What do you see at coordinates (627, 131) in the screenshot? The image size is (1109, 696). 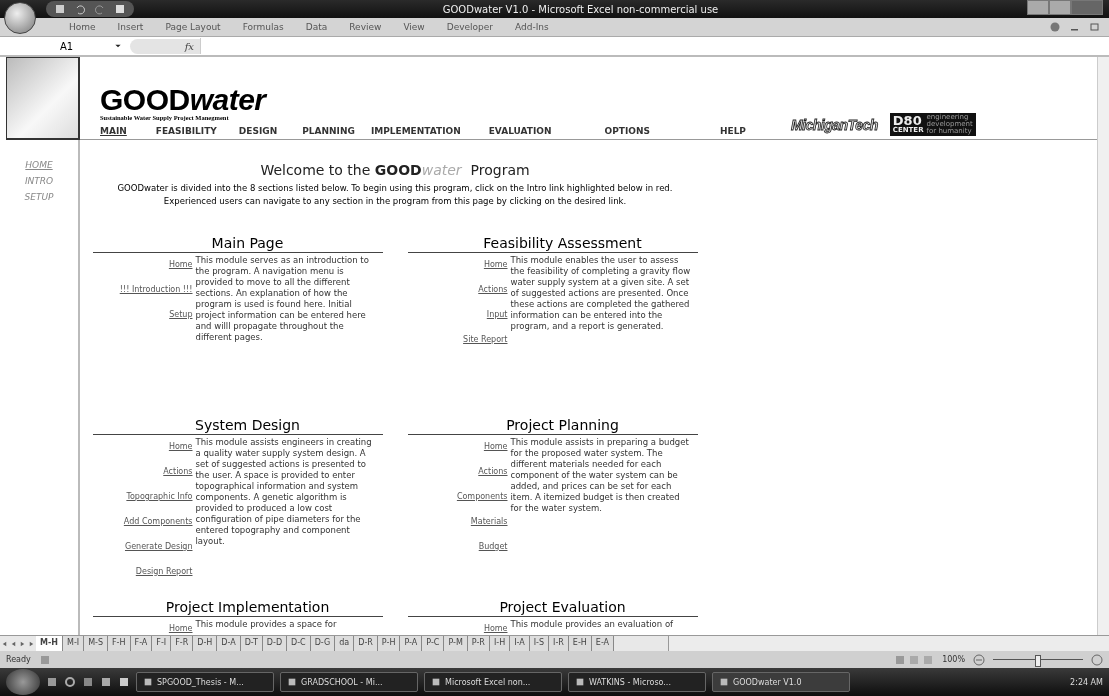 I see `nav-link: OPTIONS` at bounding box center [627, 131].